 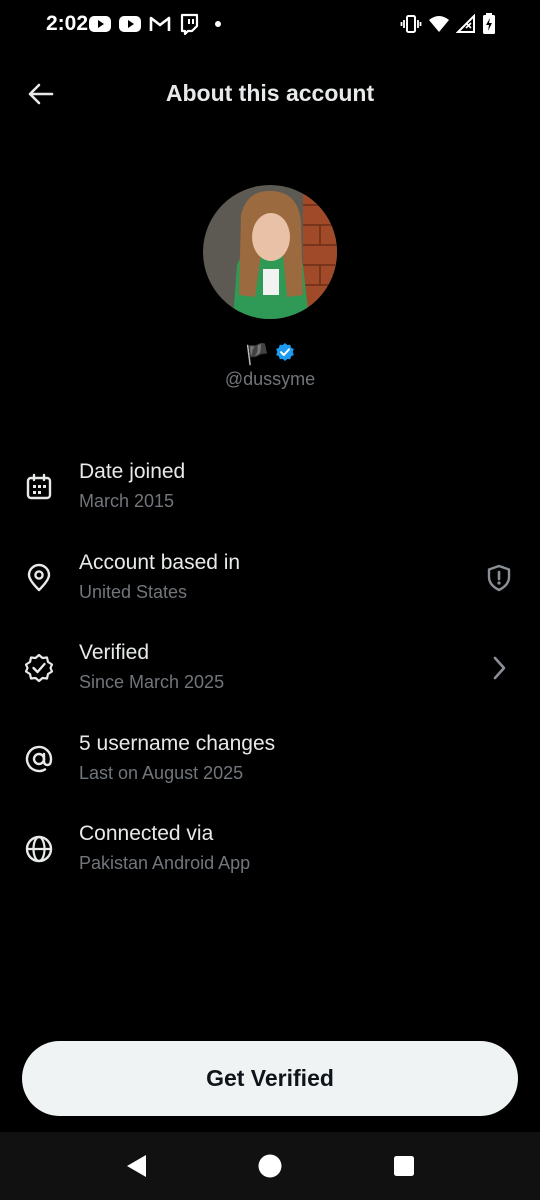 I want to click on info-row-username-changes: 5 username changes Last on August 2025, so click(x=270, y=765).